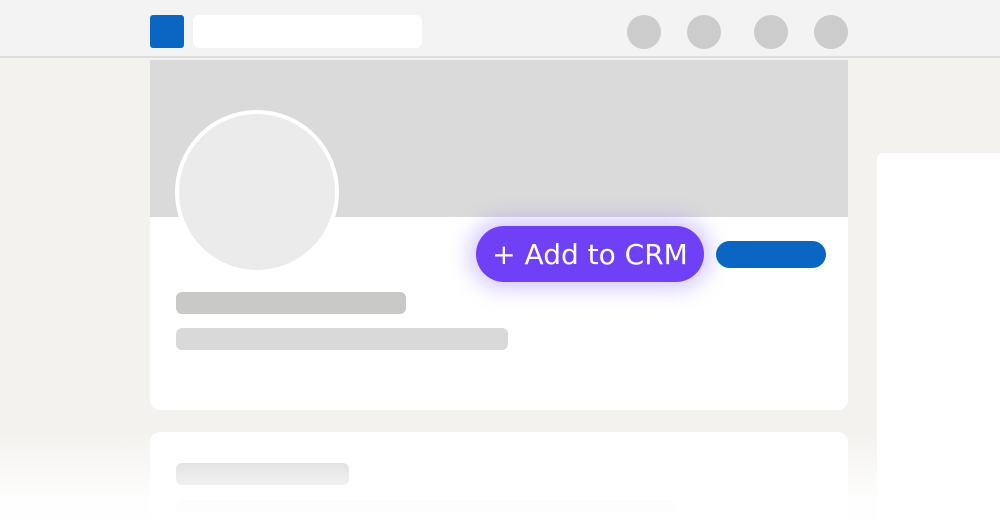  I want to click on activity-title-placeholder, so click(262, 474).